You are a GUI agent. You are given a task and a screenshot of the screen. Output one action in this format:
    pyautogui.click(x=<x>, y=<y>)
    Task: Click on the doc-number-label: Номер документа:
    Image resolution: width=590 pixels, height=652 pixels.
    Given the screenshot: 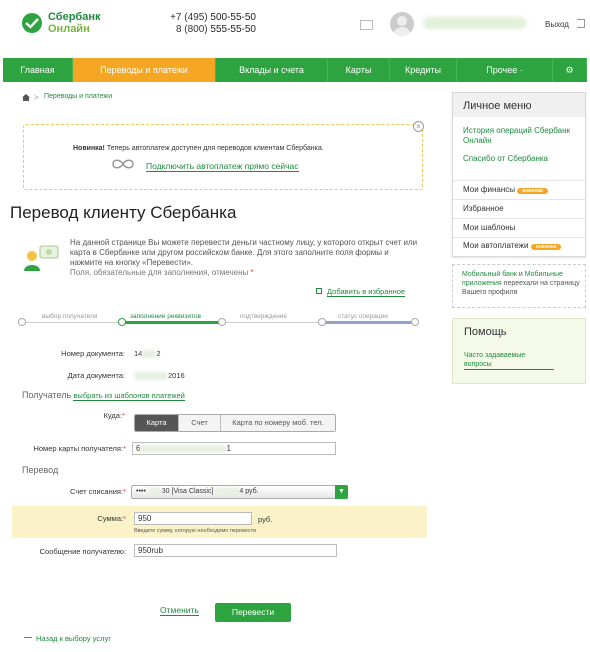 What is the action you would take?
    pyautogui.click(x=93, y=353)
    